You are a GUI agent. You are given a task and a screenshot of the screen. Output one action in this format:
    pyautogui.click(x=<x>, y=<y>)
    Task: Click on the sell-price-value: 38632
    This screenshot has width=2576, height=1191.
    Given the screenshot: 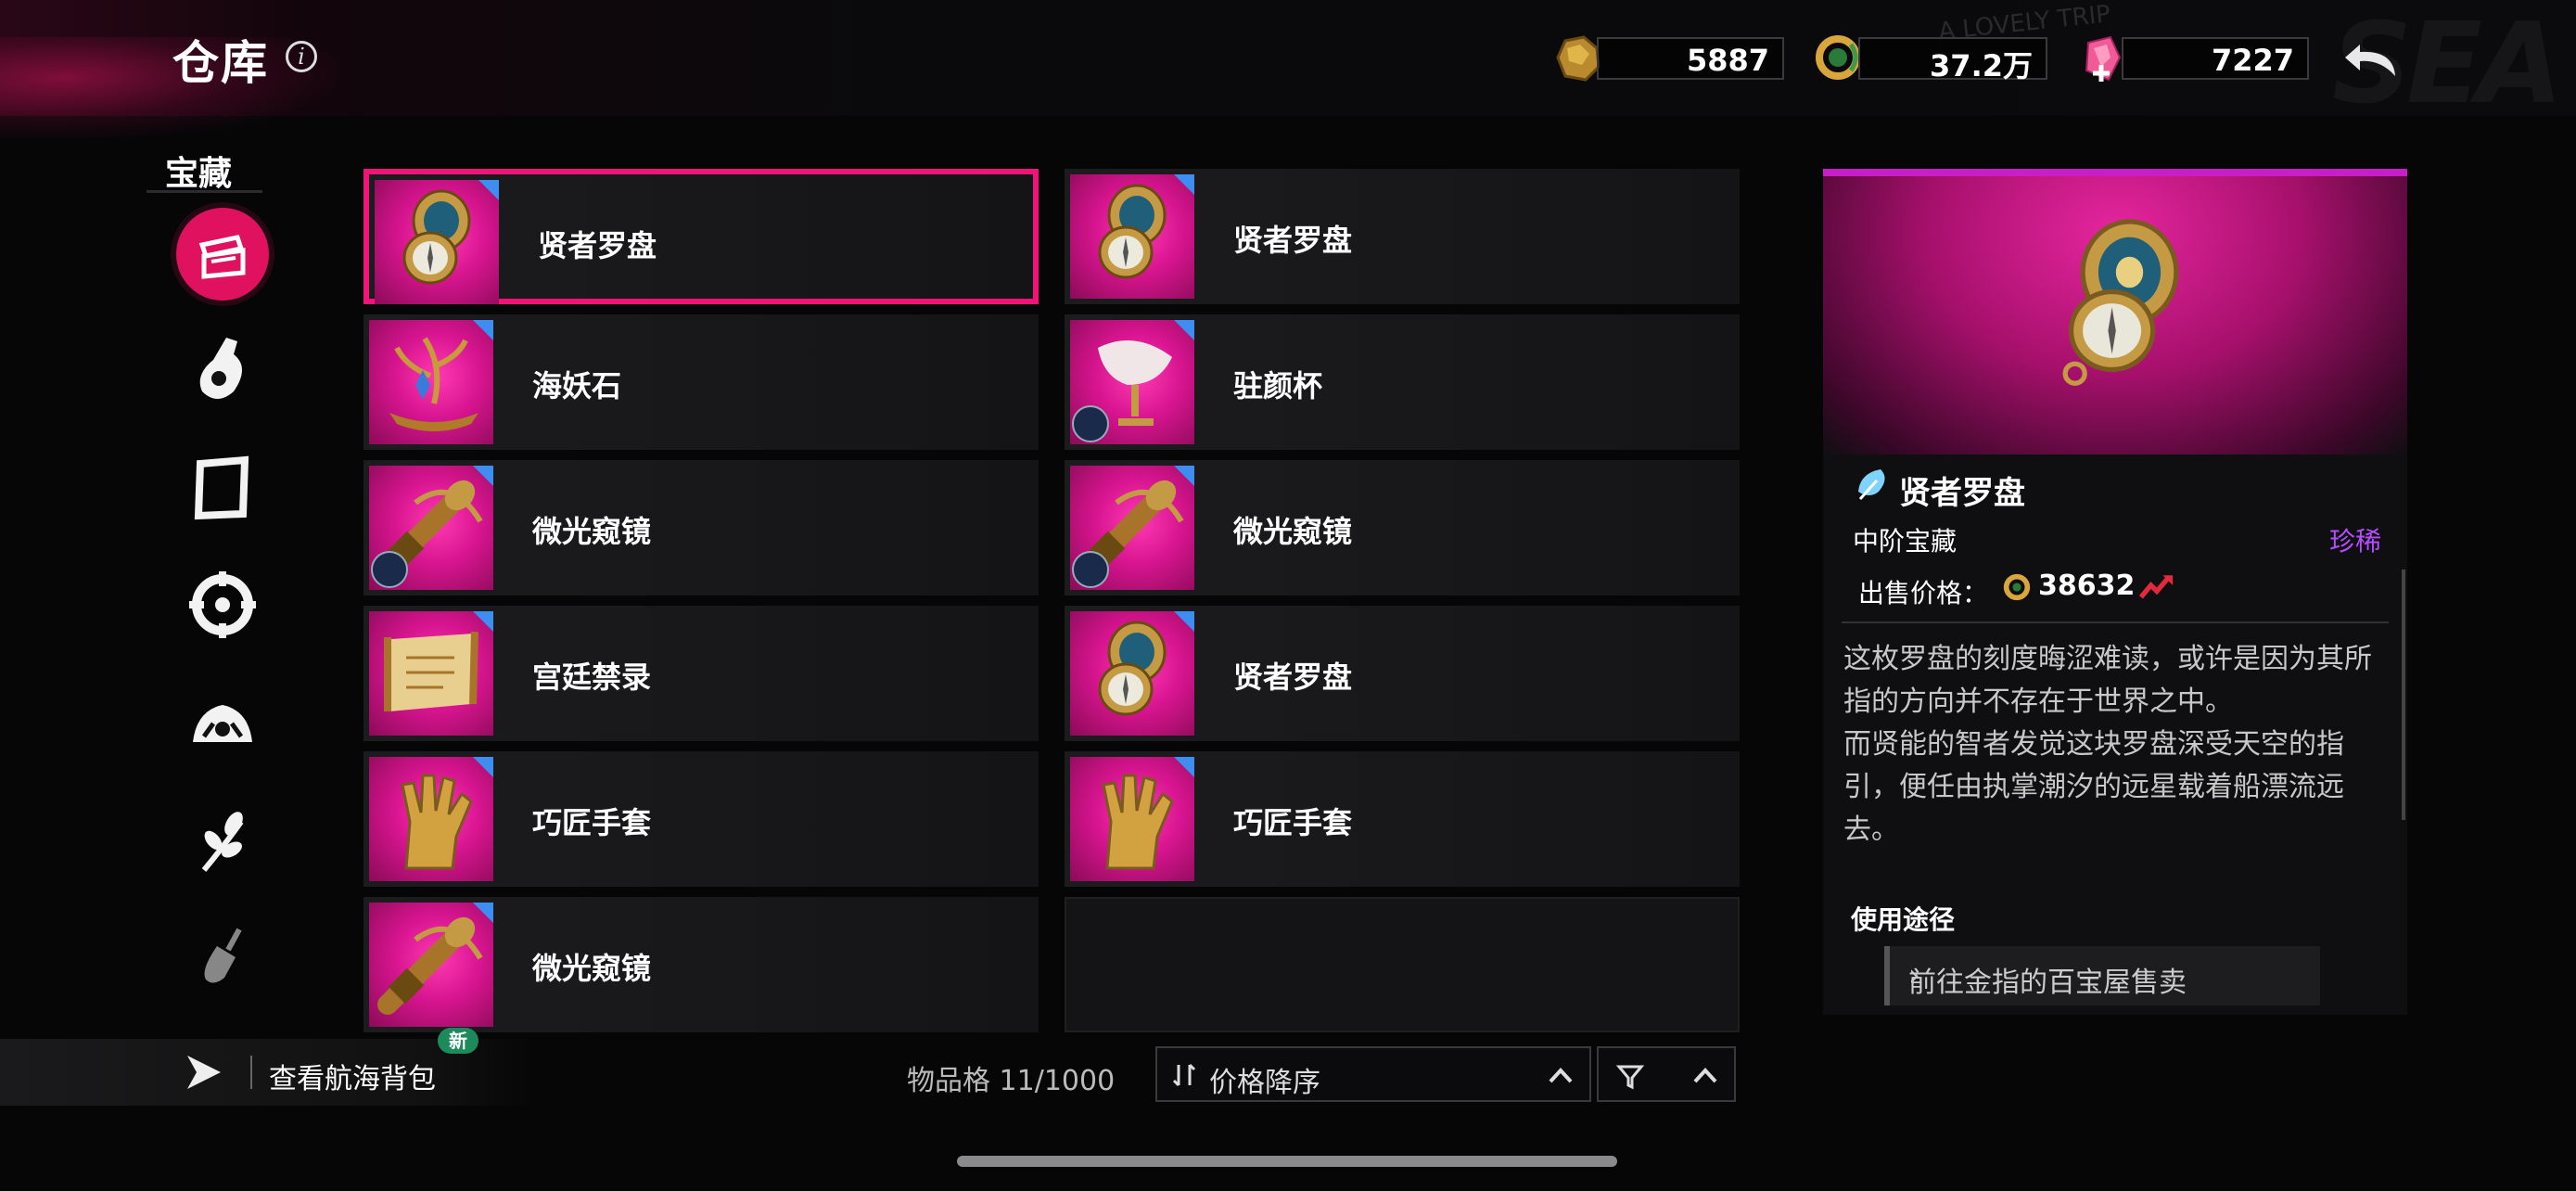 What is the action you would take?
    pyautogui.click(x=2087, y=586)
    